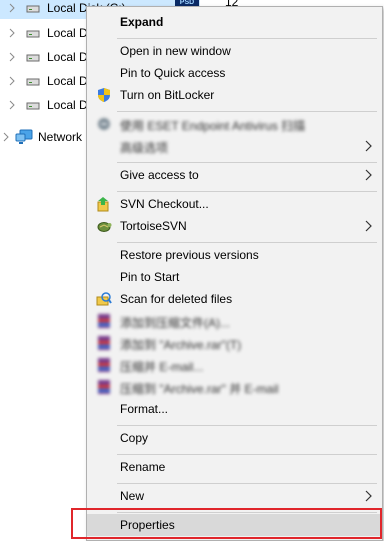 The height and width of the screenshot is (541, 384). What do you see at coordinates (104, 95) in the screenshot?
I see `shield-icon` at bounding box center [104, 95].